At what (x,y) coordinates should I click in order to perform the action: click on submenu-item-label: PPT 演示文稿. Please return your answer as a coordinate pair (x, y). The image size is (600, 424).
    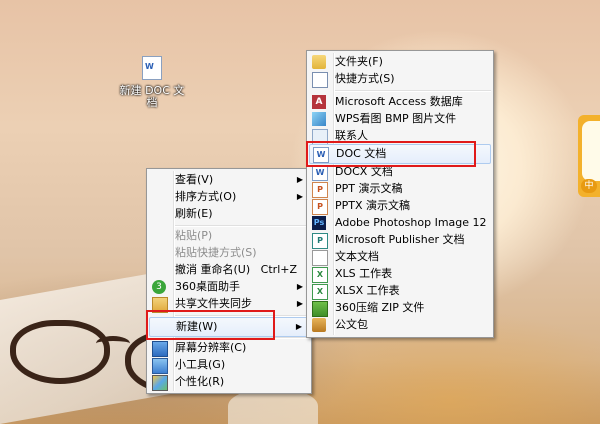
    Looking at the image, I should click on (369, 188).